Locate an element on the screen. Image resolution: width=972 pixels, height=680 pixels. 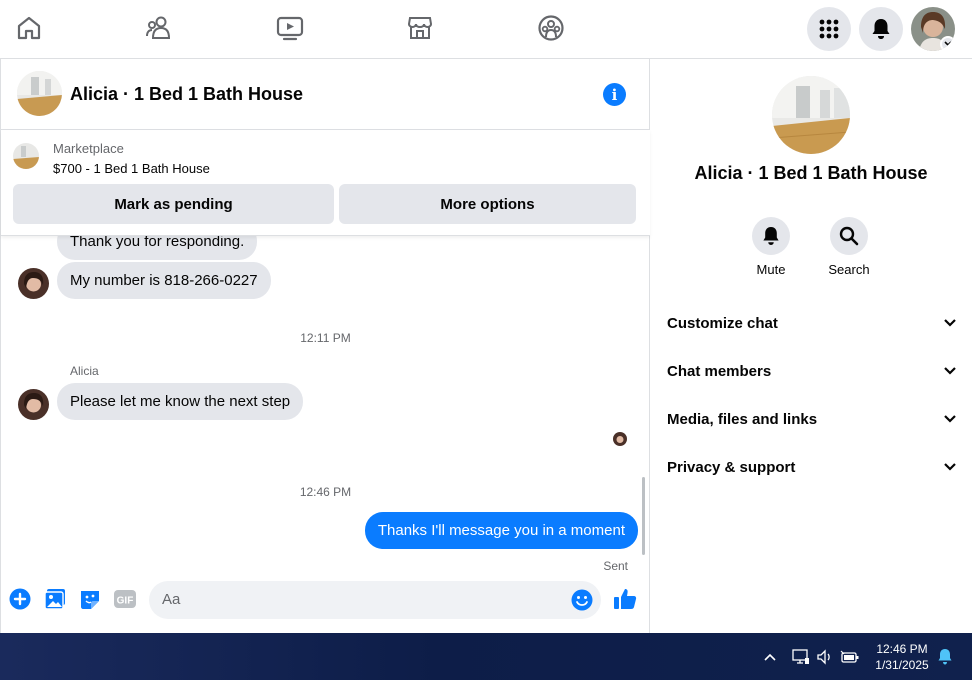
chat-header: Alicia · 1 Bed 1 Bath House i is located at coordinates (325, 94).